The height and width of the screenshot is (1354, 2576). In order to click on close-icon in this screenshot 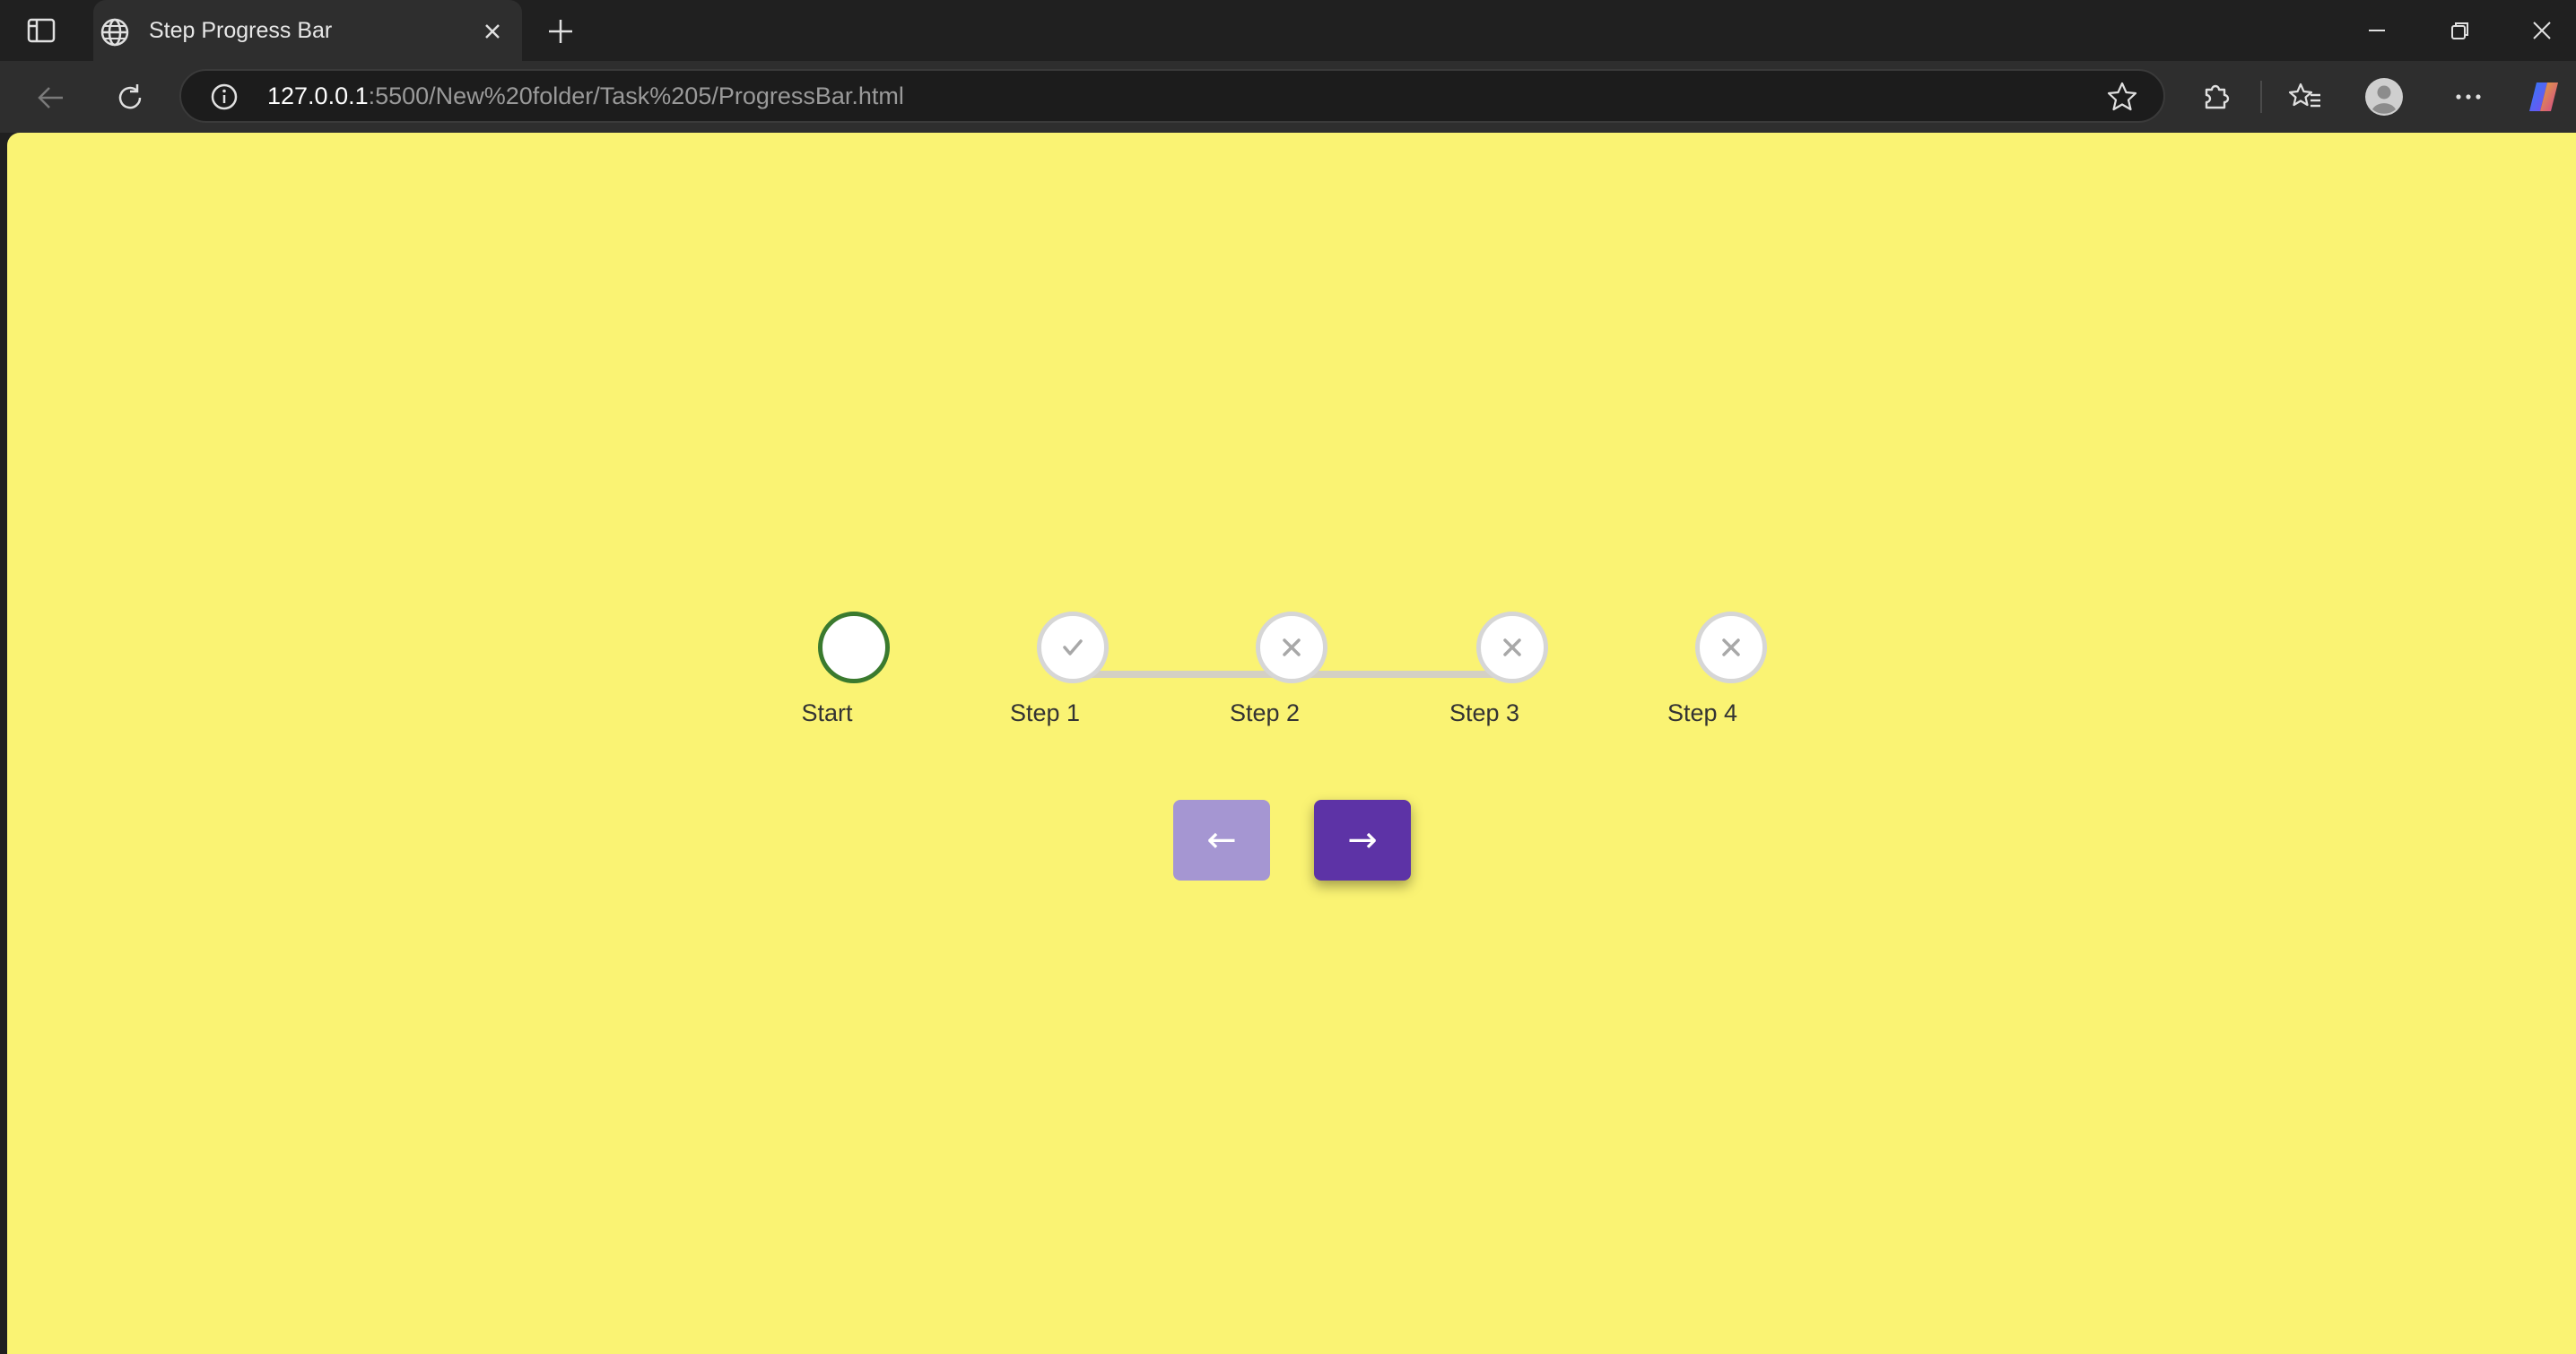, I will do `click(492, 32)`.